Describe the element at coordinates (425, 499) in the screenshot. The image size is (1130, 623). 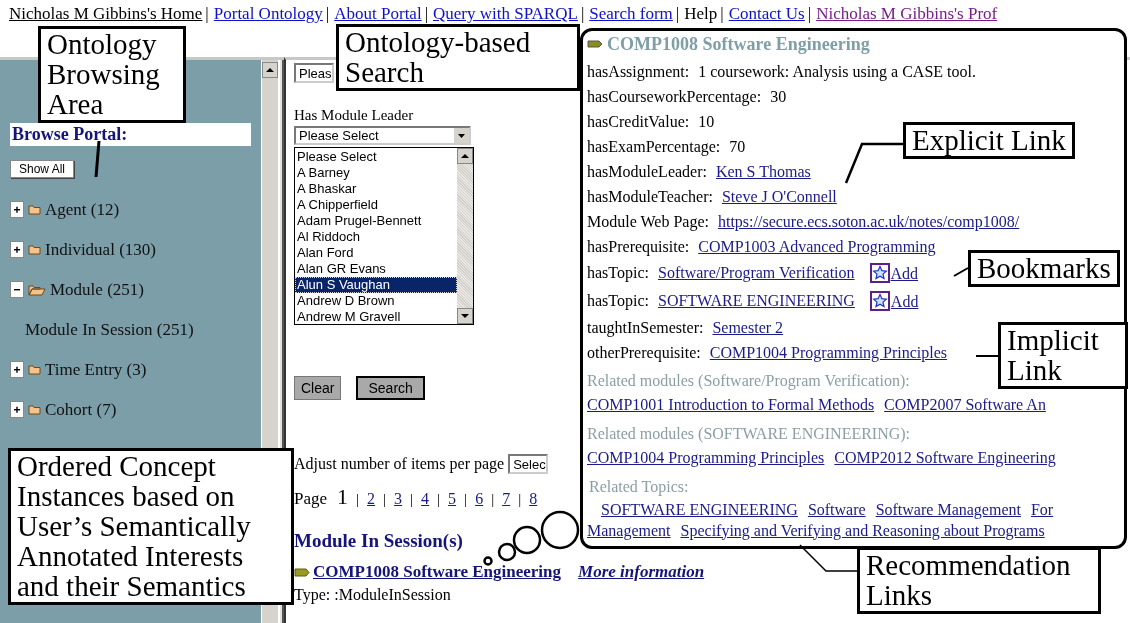
I see `page-link: 4` at that location.